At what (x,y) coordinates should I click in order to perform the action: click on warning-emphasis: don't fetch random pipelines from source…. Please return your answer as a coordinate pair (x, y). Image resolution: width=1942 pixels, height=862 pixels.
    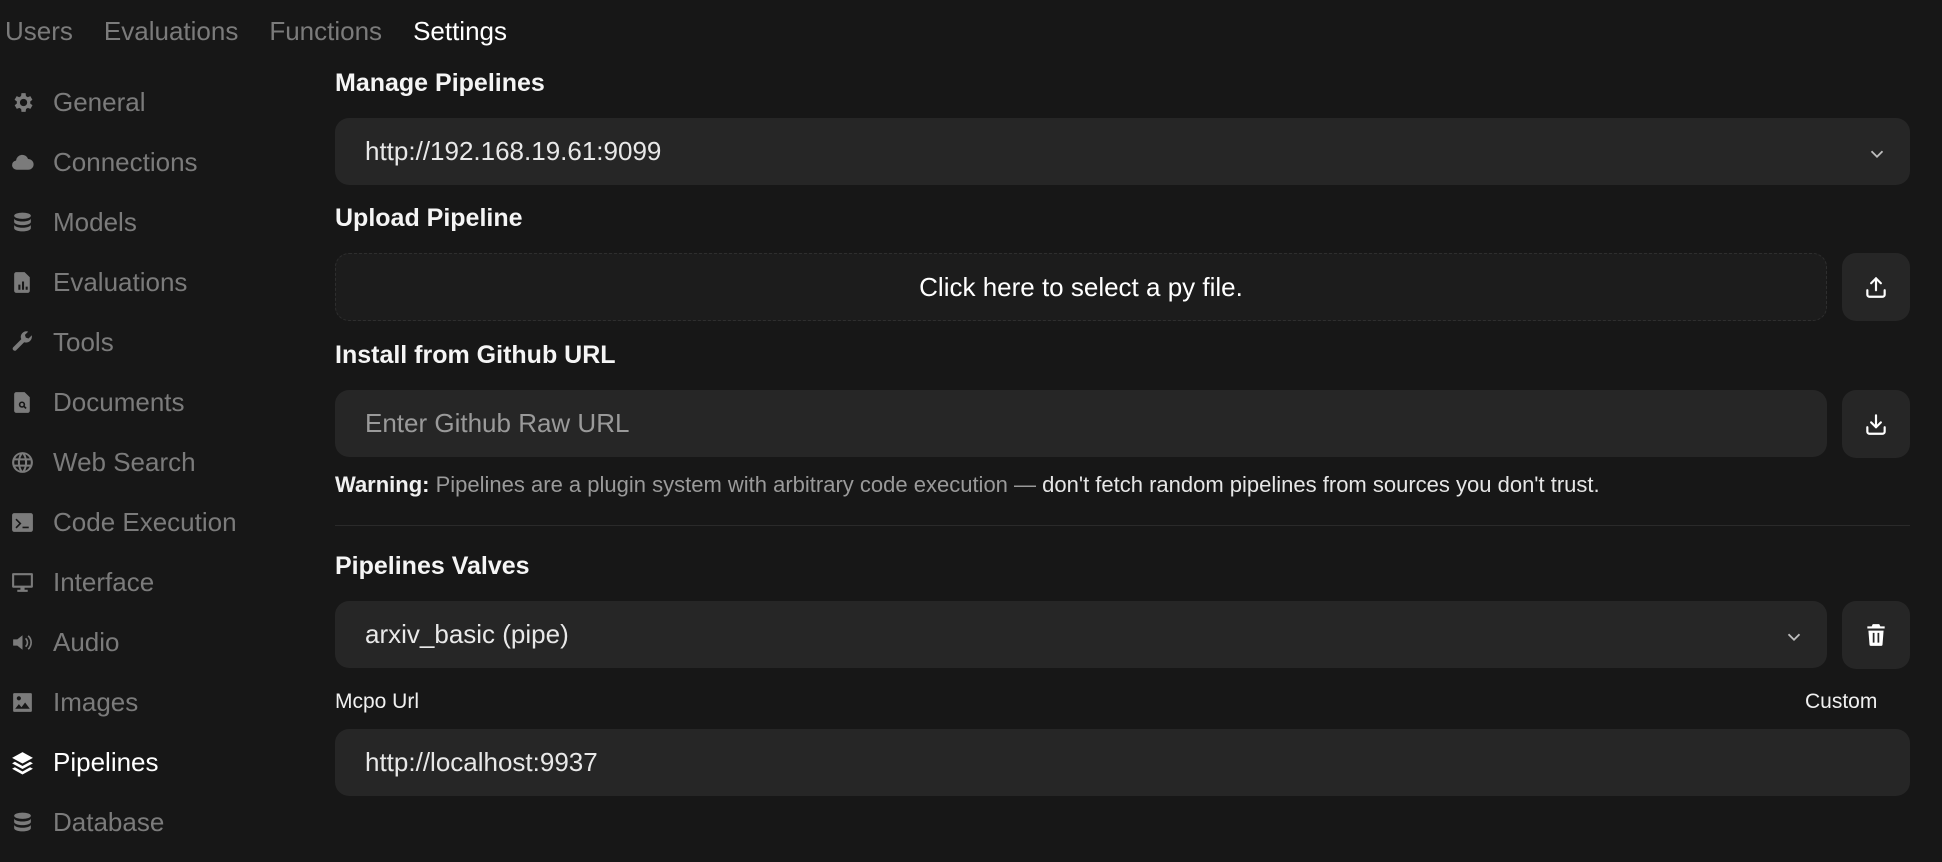
    Looking at the image, I should click on (1321, 484).